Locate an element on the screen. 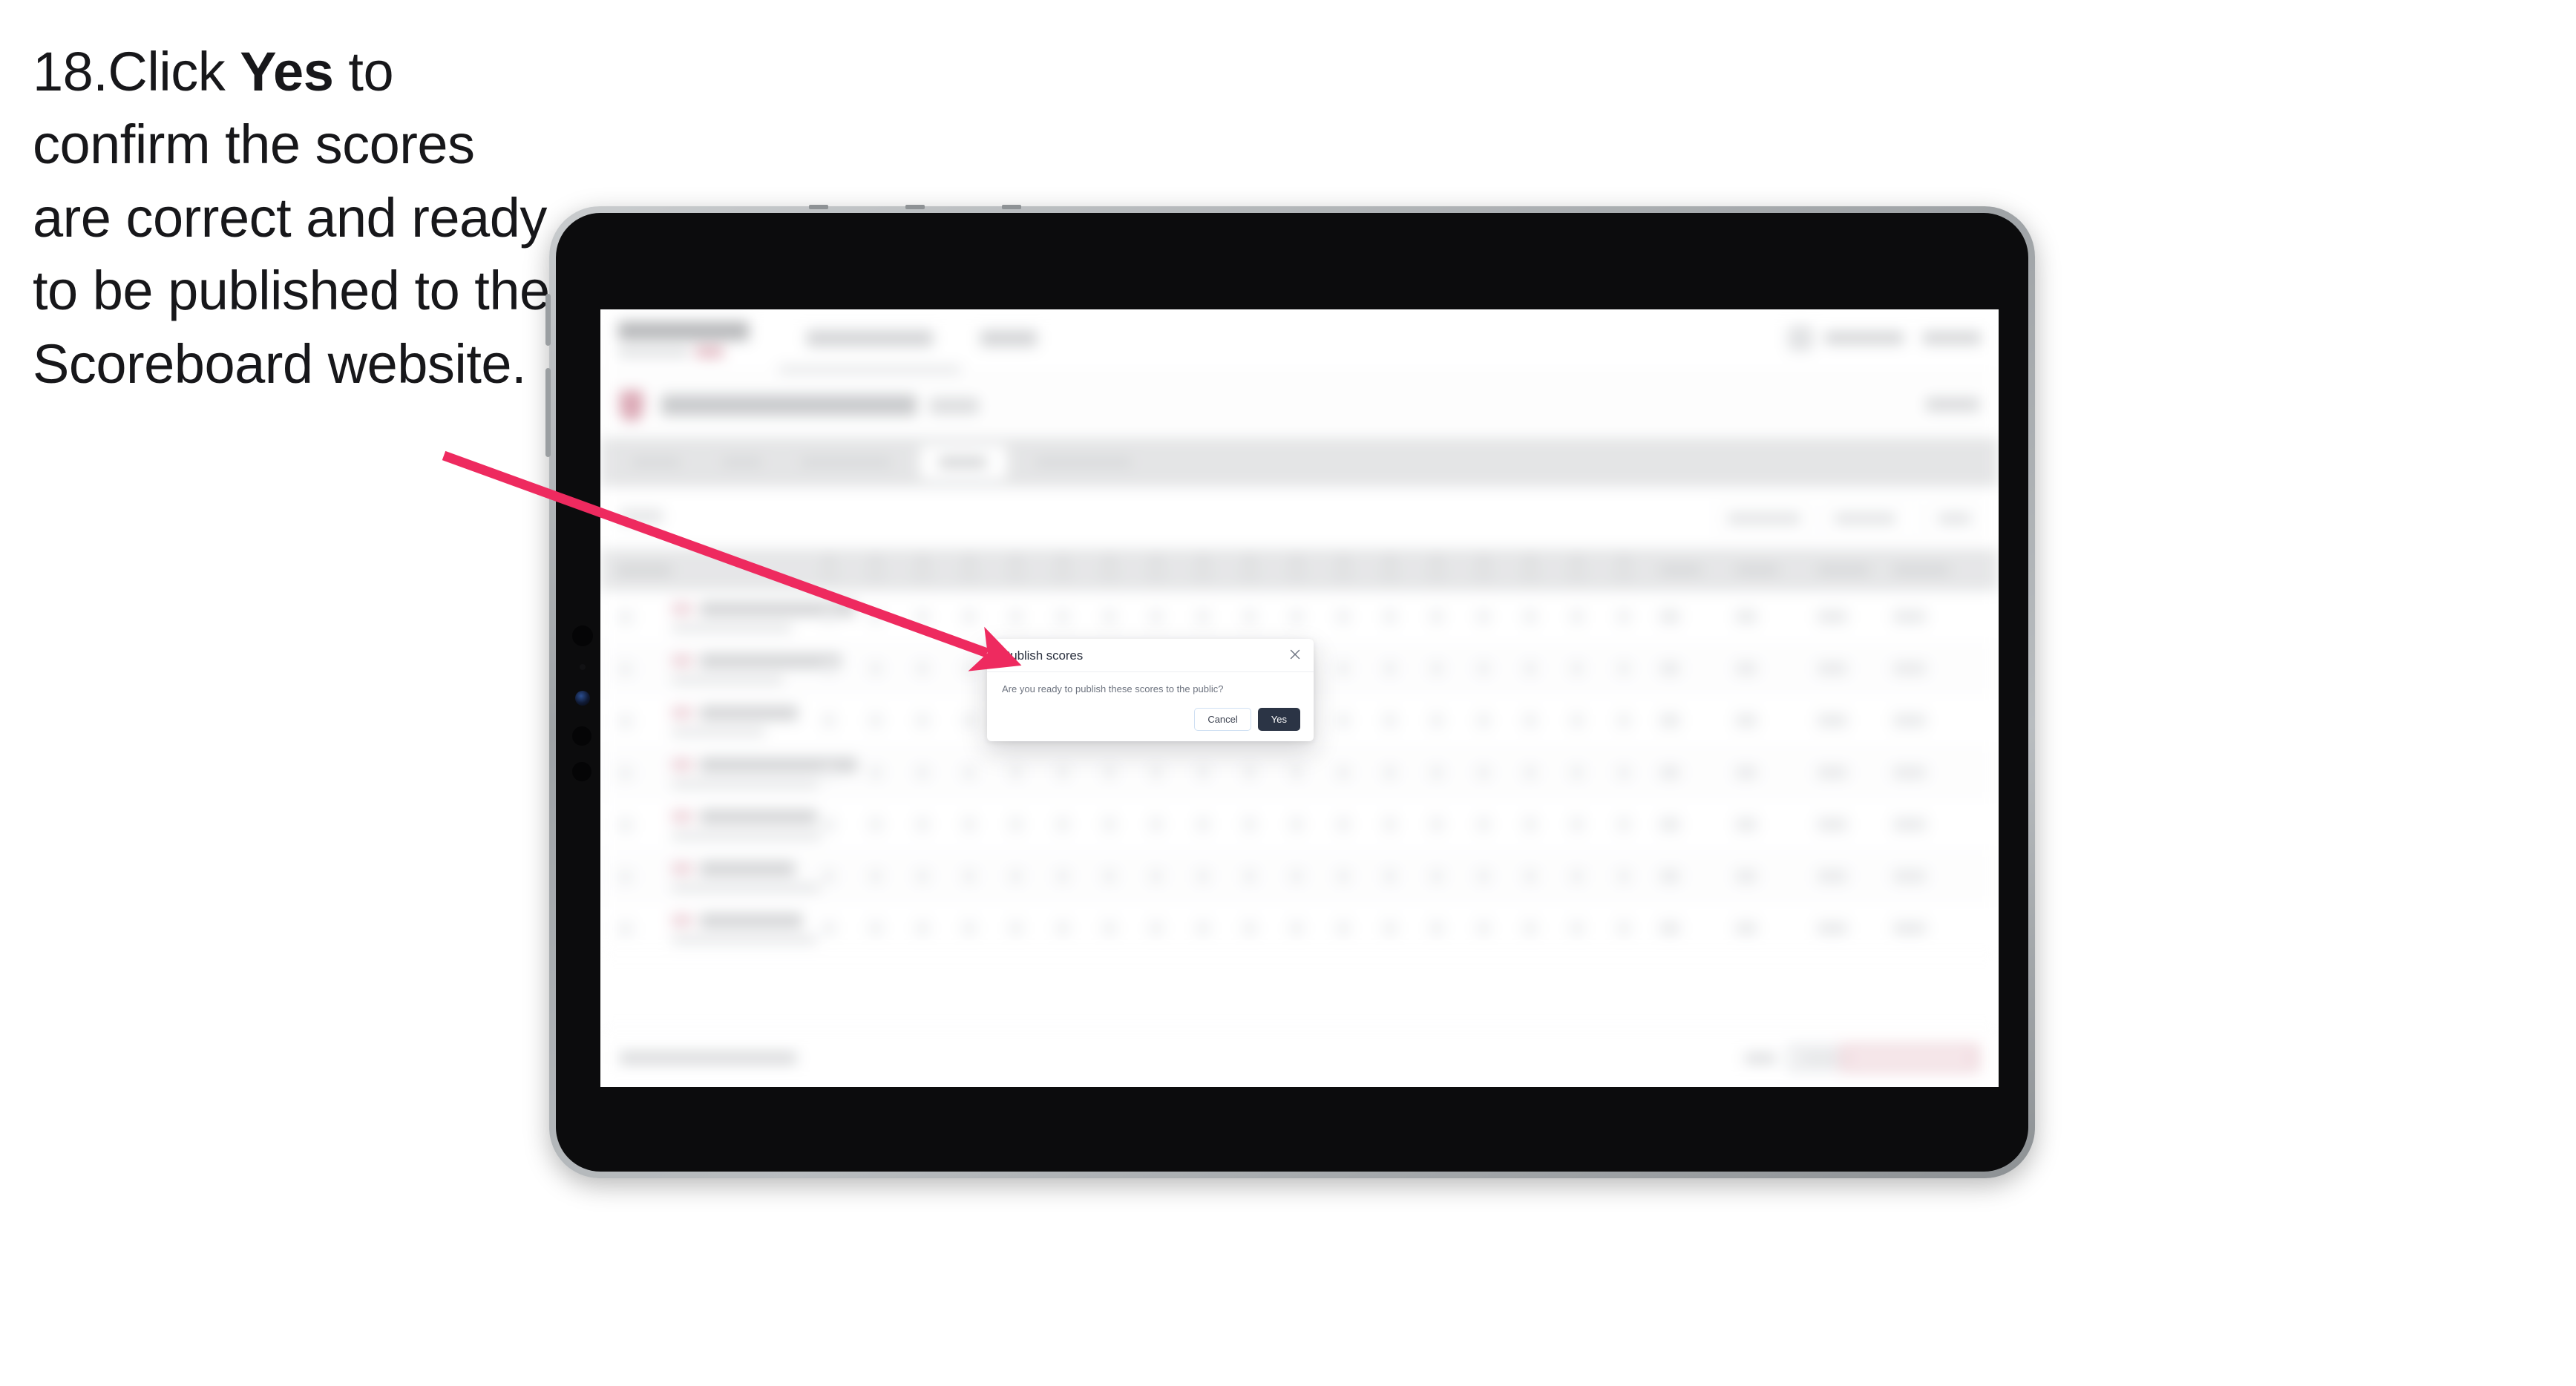 The image size is (2576, 1386). nav-item-events is located at coordinates (1009, 338).